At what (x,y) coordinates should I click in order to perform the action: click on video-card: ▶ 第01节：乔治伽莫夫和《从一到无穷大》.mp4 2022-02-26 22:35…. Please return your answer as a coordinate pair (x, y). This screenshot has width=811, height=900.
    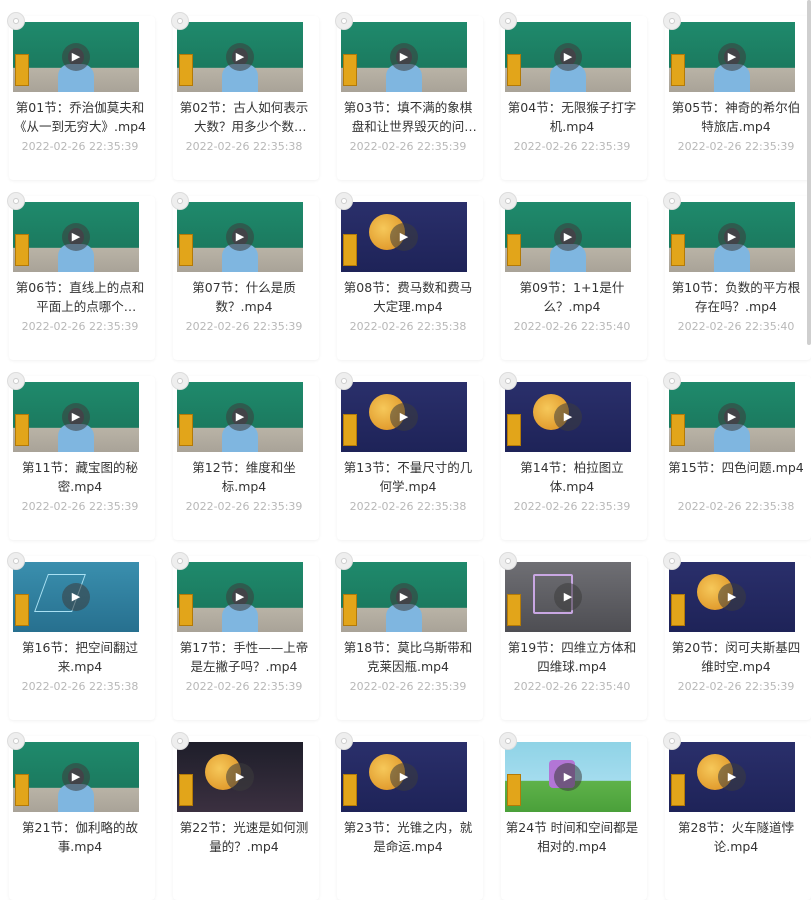
    Looking at the image, I should click on (81, 96).